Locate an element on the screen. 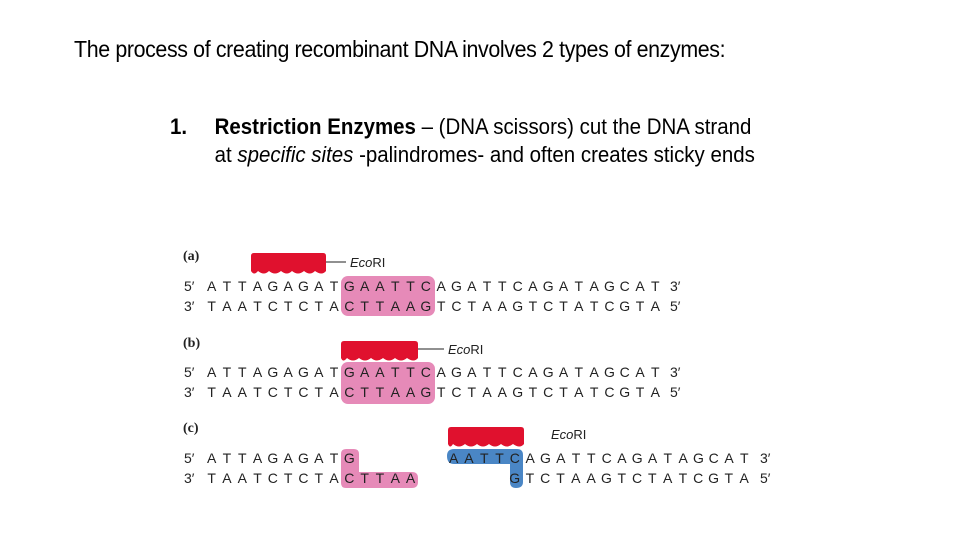 This screenshot has height=540, width=960. five-prime-label: 5′ is located at coordinates (675, 392).